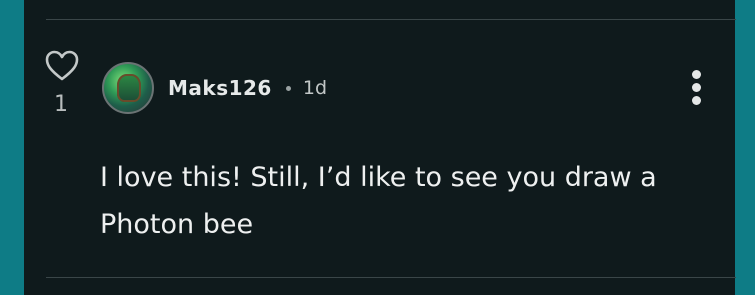 This screenshot has width=755, height=295. Describe the element at coordinates (391, 19) in the screenshot. I see `top-divider` at that location.